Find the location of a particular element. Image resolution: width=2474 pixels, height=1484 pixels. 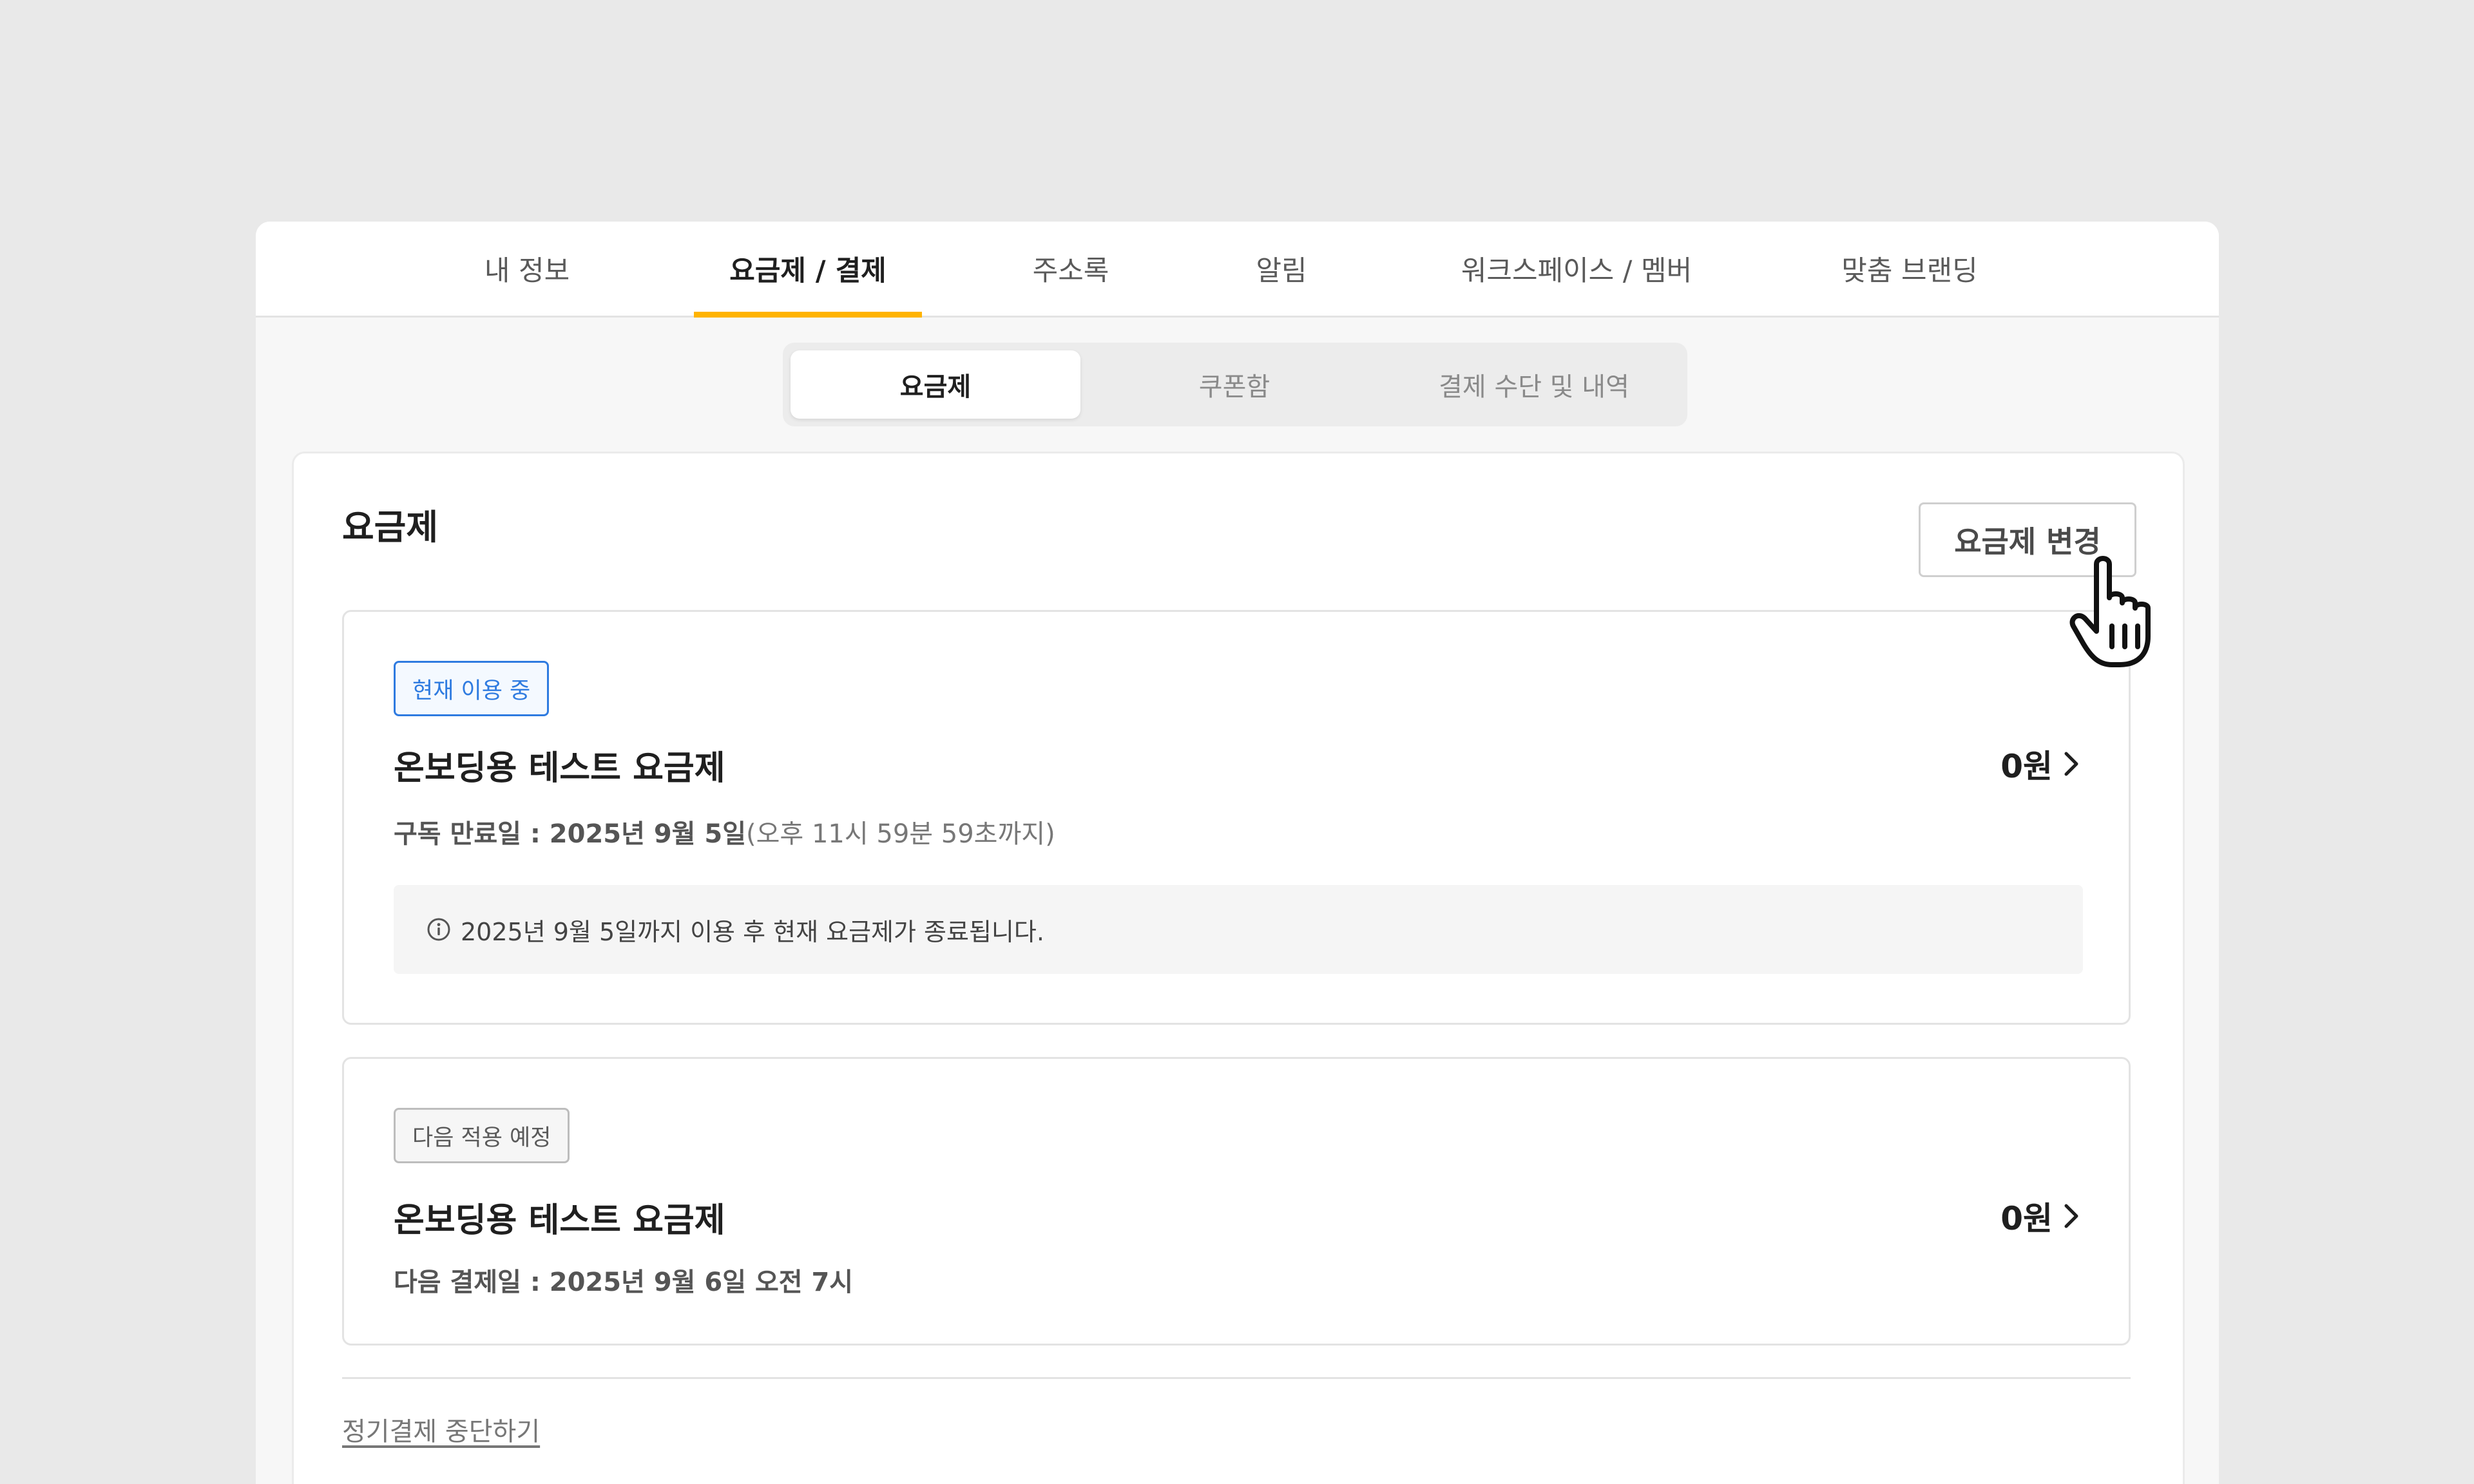

tab-label: 주소록 is located at coordinates (1070, 271).